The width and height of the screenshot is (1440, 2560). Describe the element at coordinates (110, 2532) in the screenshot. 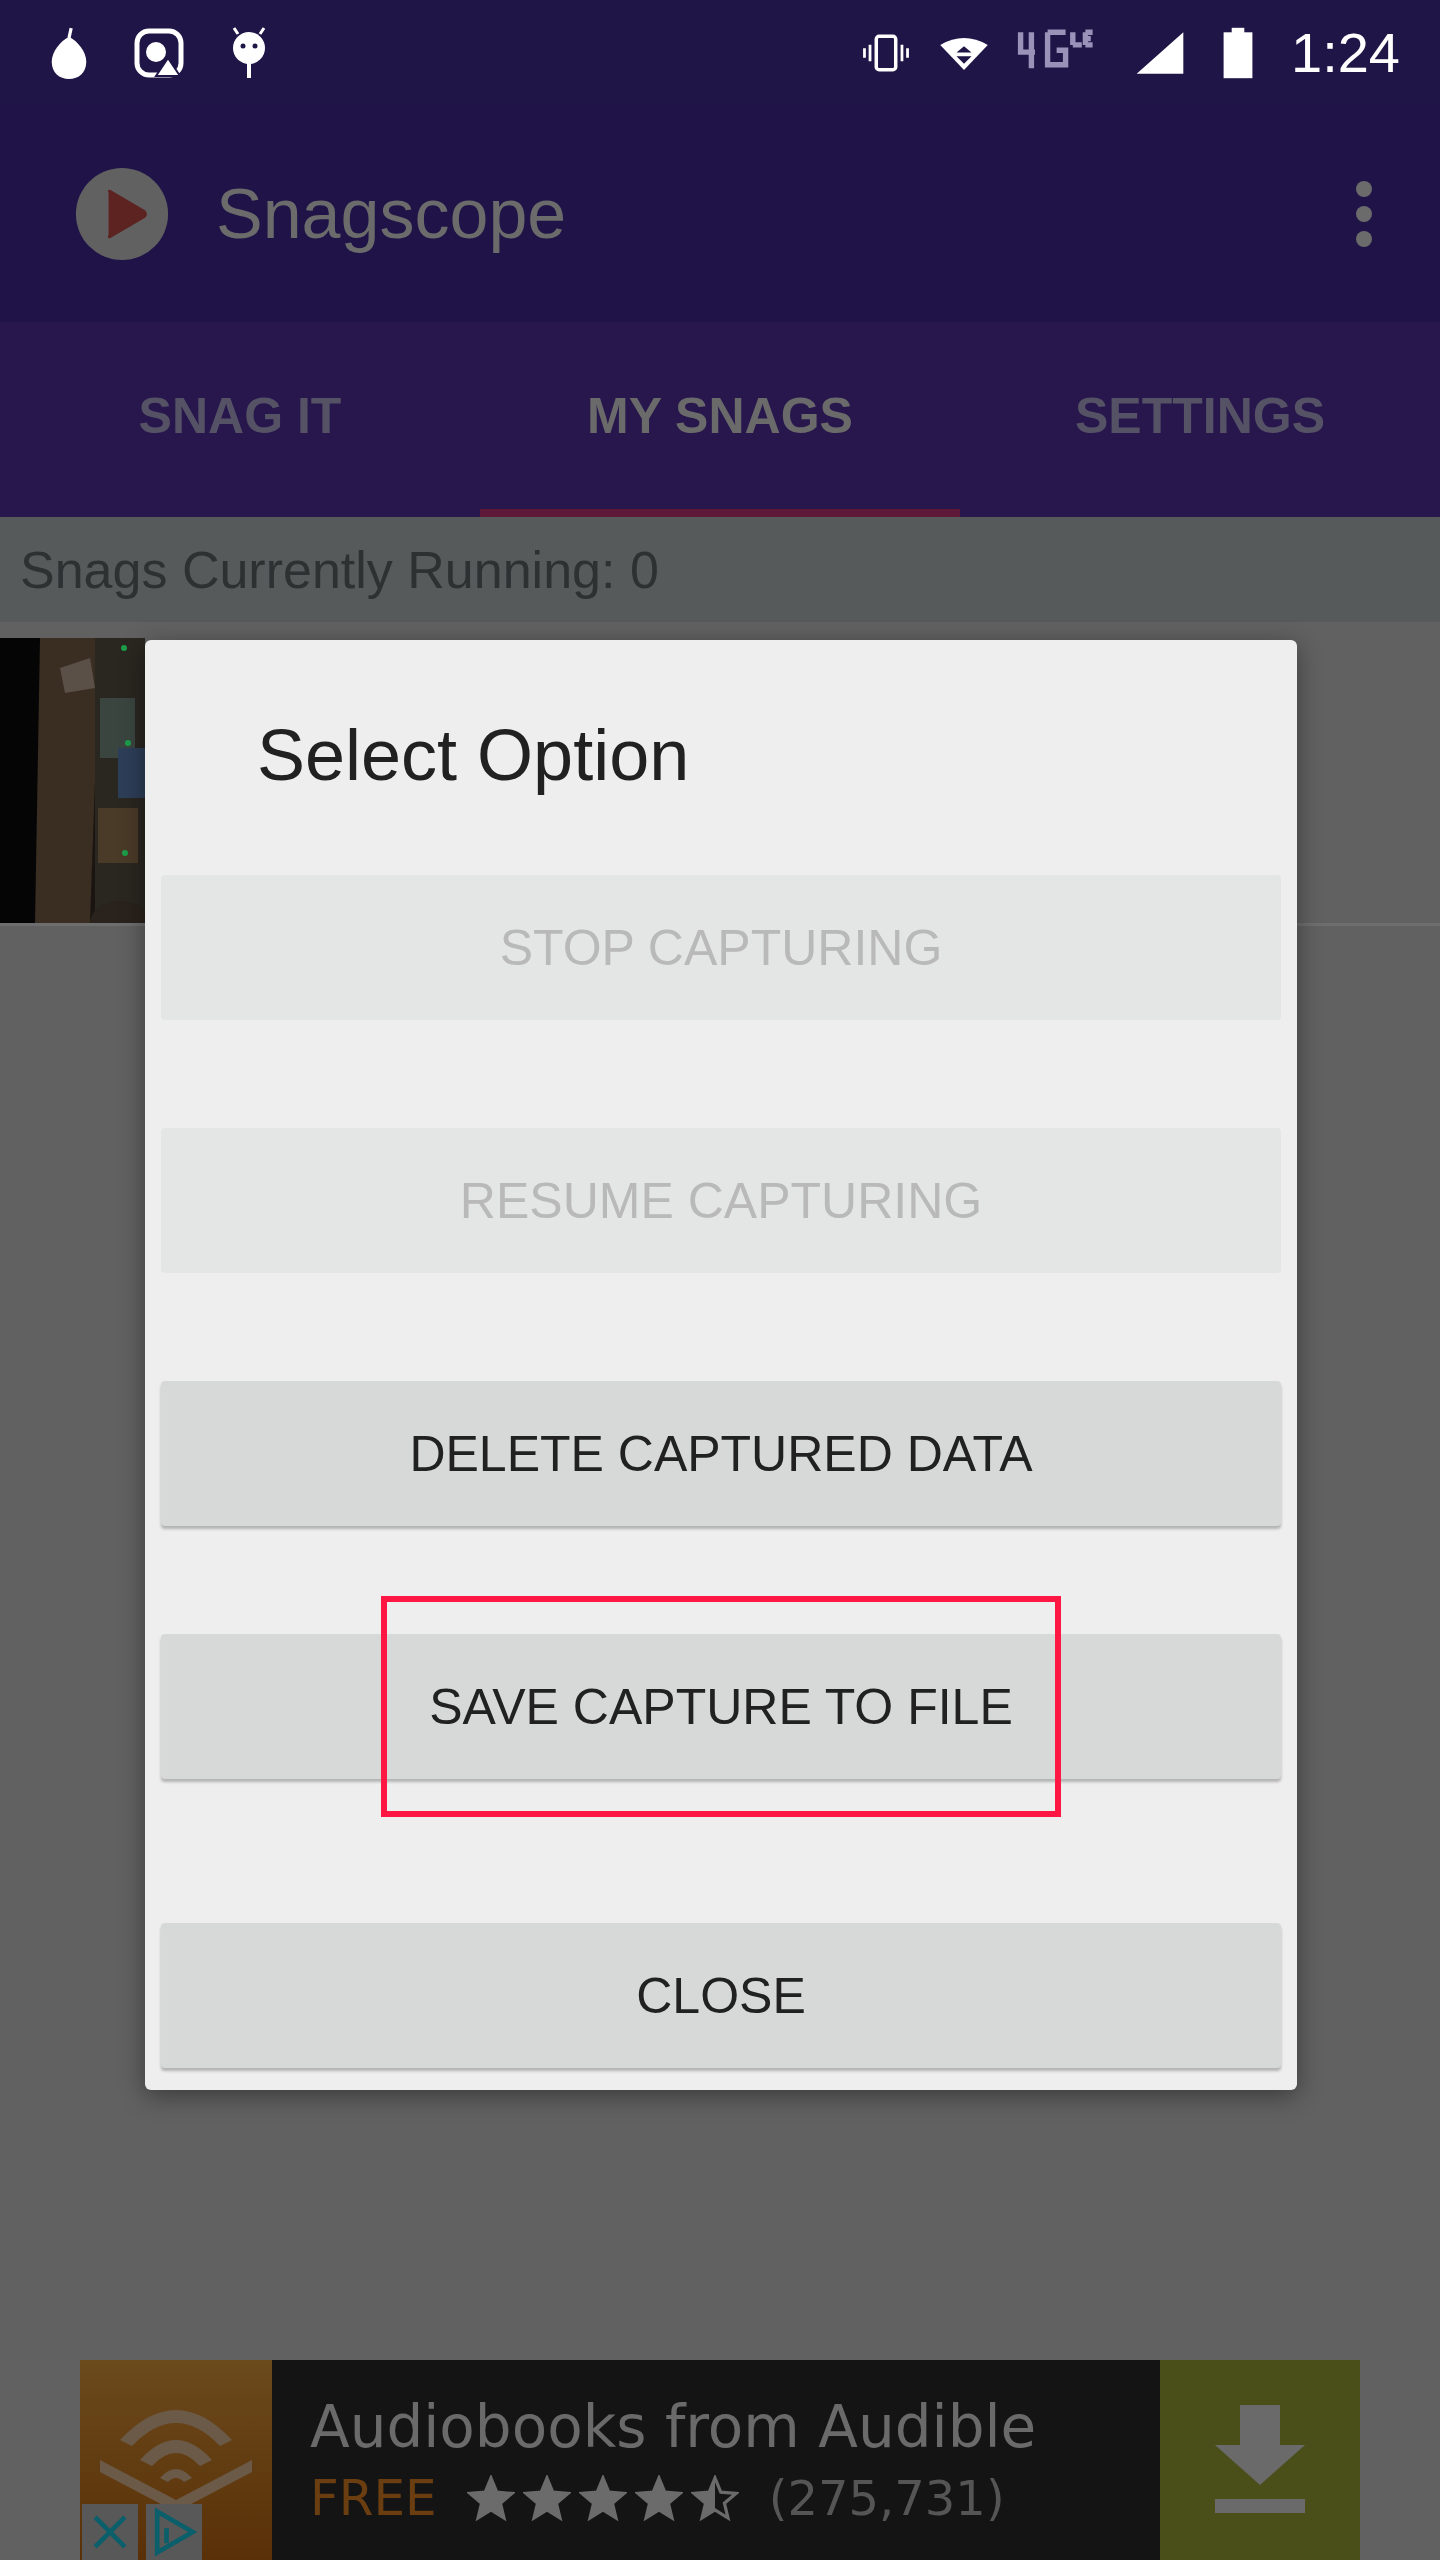

I see `close-icon` at that location.